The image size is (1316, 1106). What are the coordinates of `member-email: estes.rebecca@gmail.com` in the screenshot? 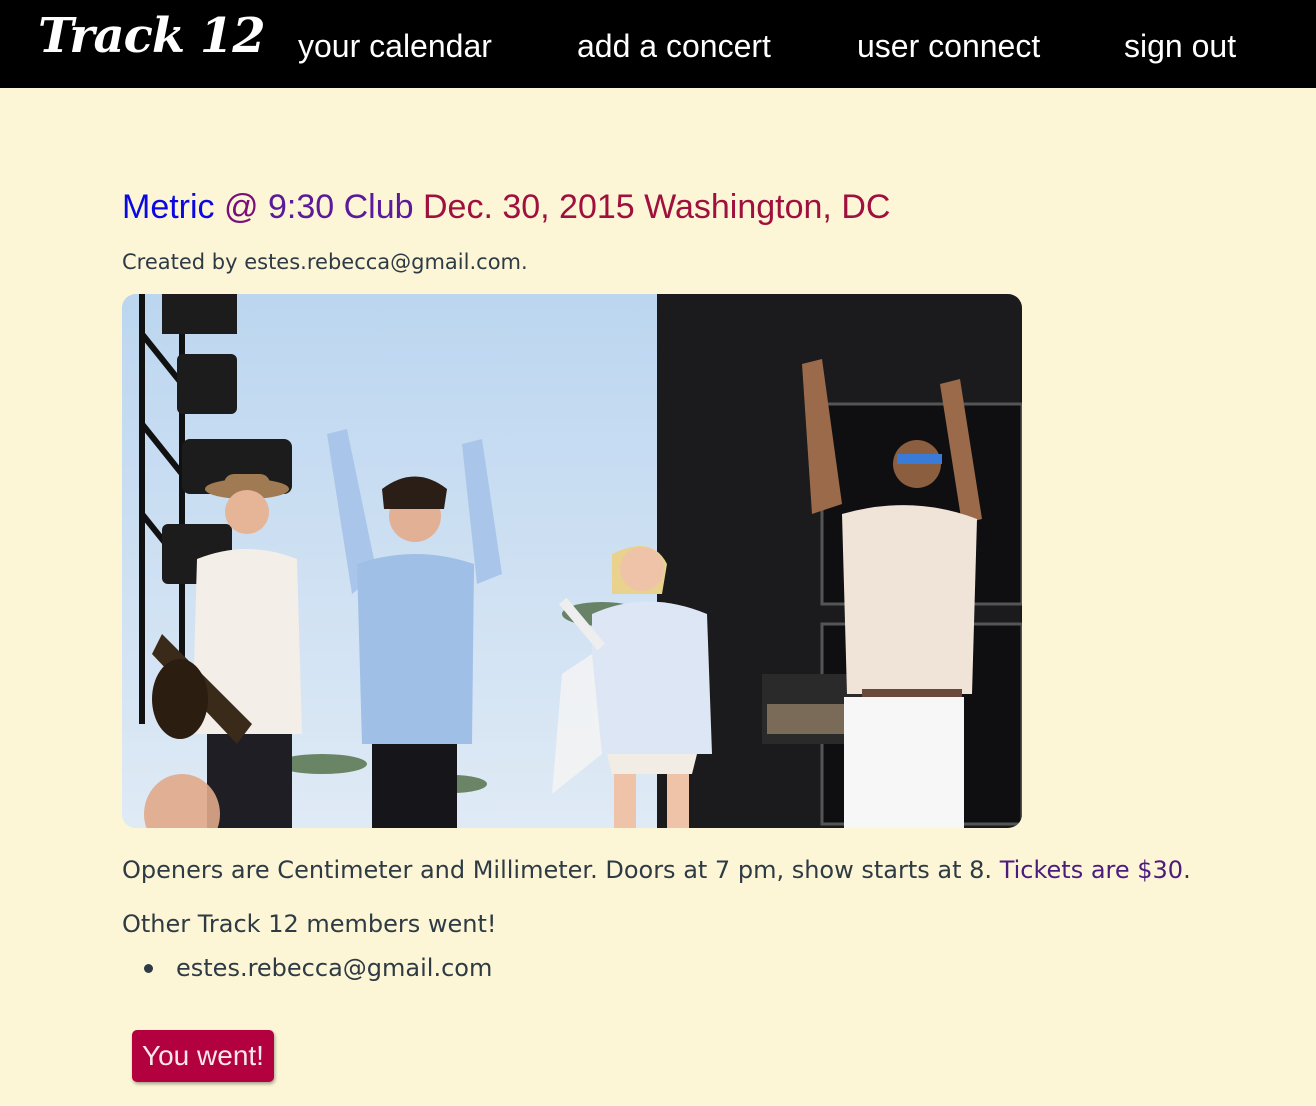 It's located at (334, 968).